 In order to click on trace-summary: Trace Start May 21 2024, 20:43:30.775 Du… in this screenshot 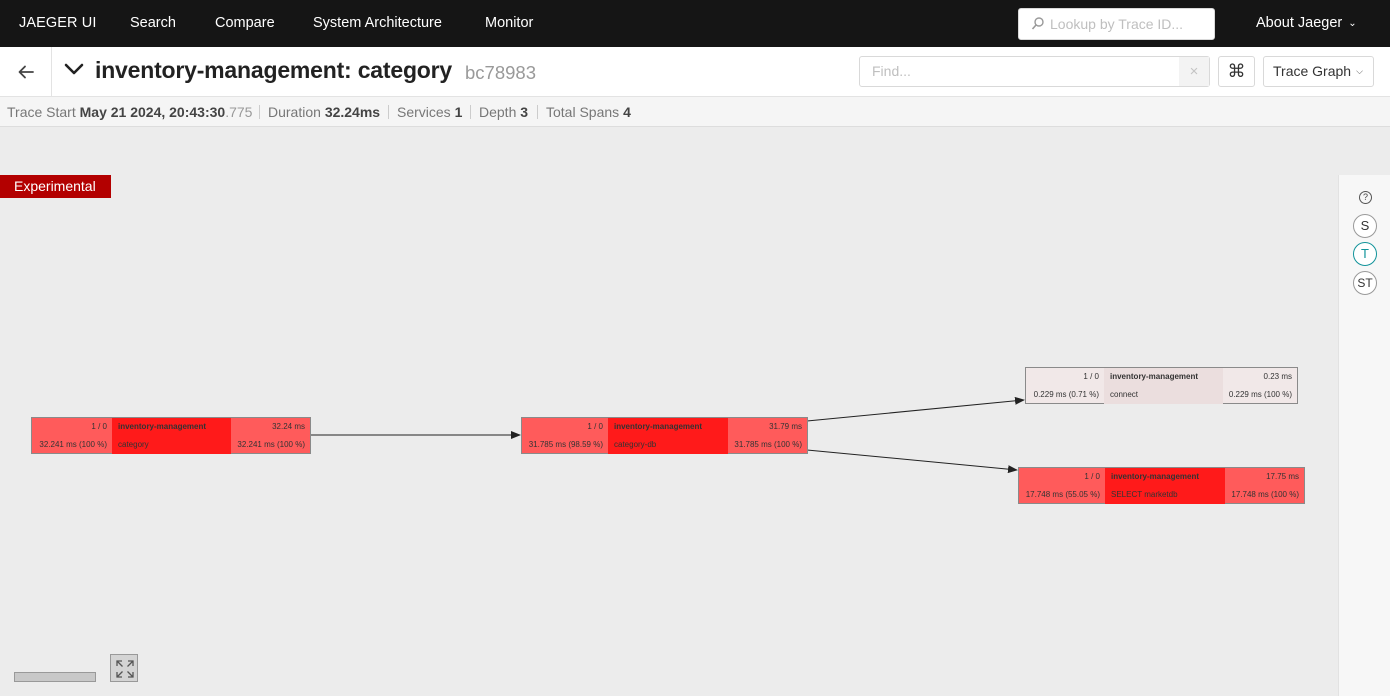, I will do `click(695, 112)`.